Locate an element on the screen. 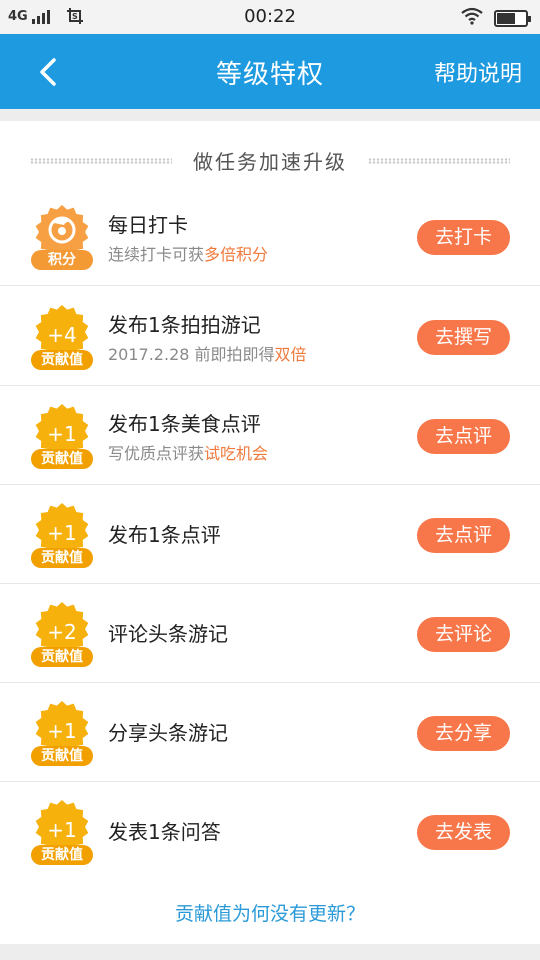  task-row-food-review: +1 贡献值 发布1条美食点评 写优质点评获试吃机会 去点评 is located at coordinates (270, 435).